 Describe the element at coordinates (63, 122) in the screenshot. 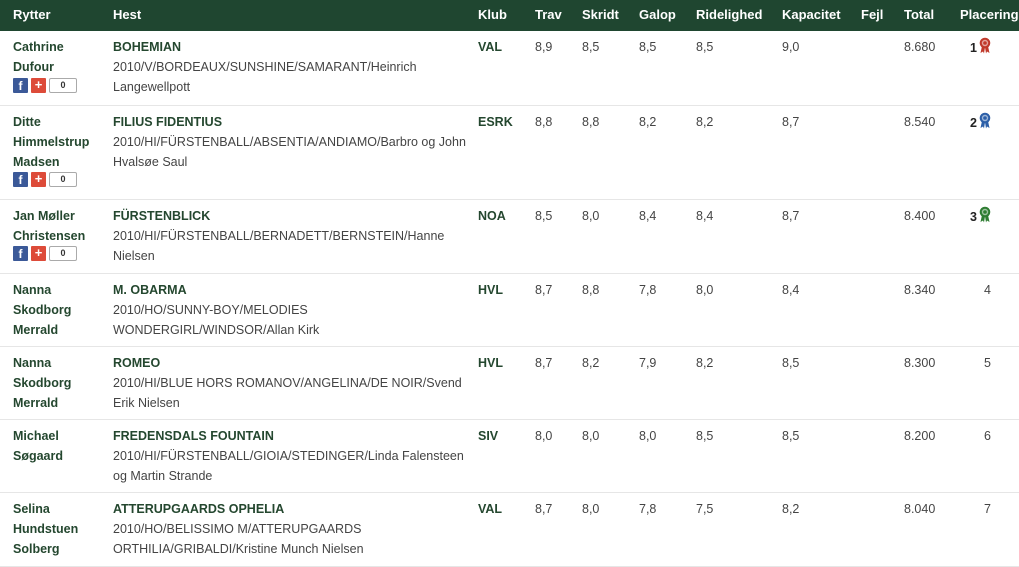

I see `rider-name: Ditte` at that location.